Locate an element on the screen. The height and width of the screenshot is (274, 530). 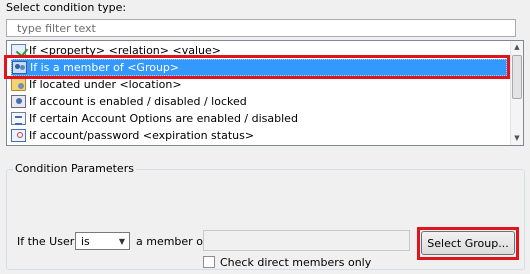
relation-dropdown: is ▼ is located at coordinates (102, 241).